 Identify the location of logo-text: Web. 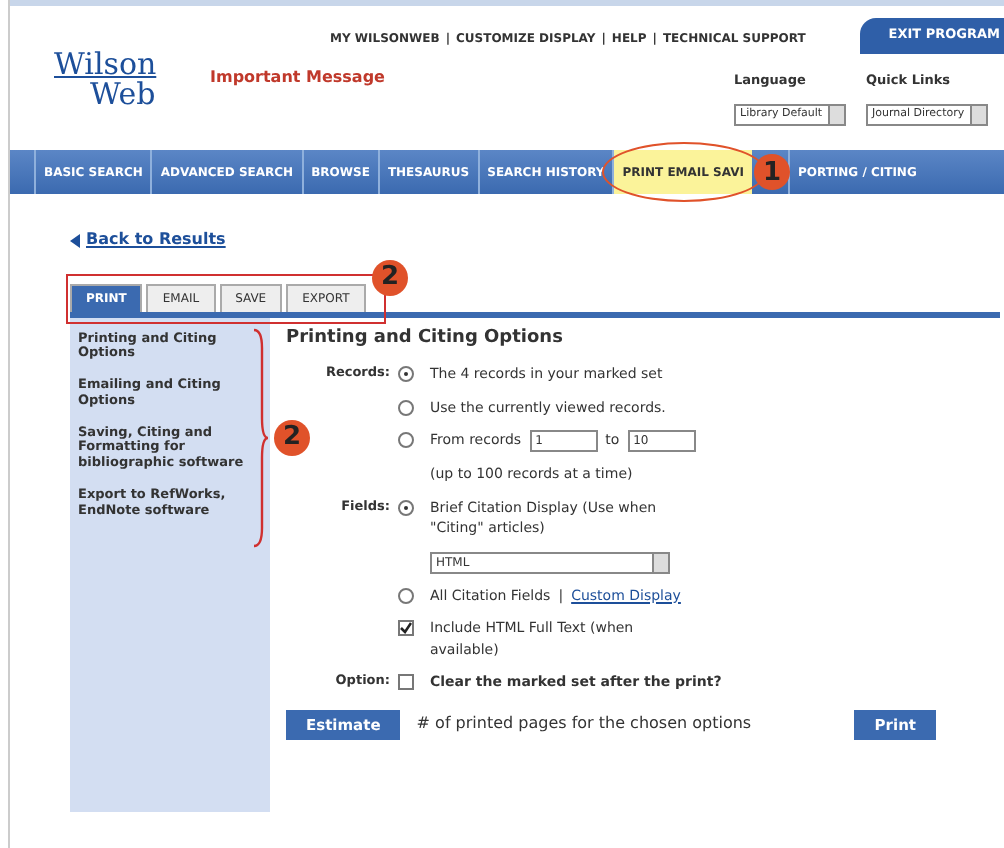
(123, 95).